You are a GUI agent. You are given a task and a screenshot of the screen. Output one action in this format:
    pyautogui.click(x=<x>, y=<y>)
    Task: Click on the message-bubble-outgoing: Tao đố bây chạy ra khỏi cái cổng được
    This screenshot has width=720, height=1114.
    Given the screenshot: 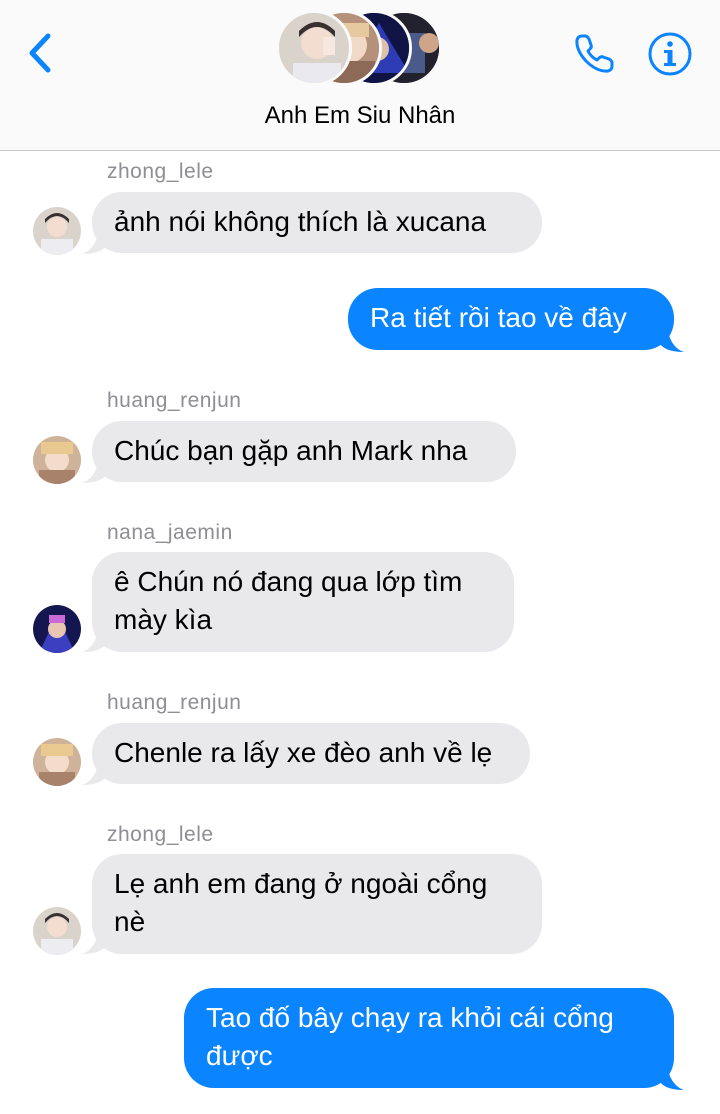 What is the action you would take?
    pyautogui.click(x=429, y=1038)
    